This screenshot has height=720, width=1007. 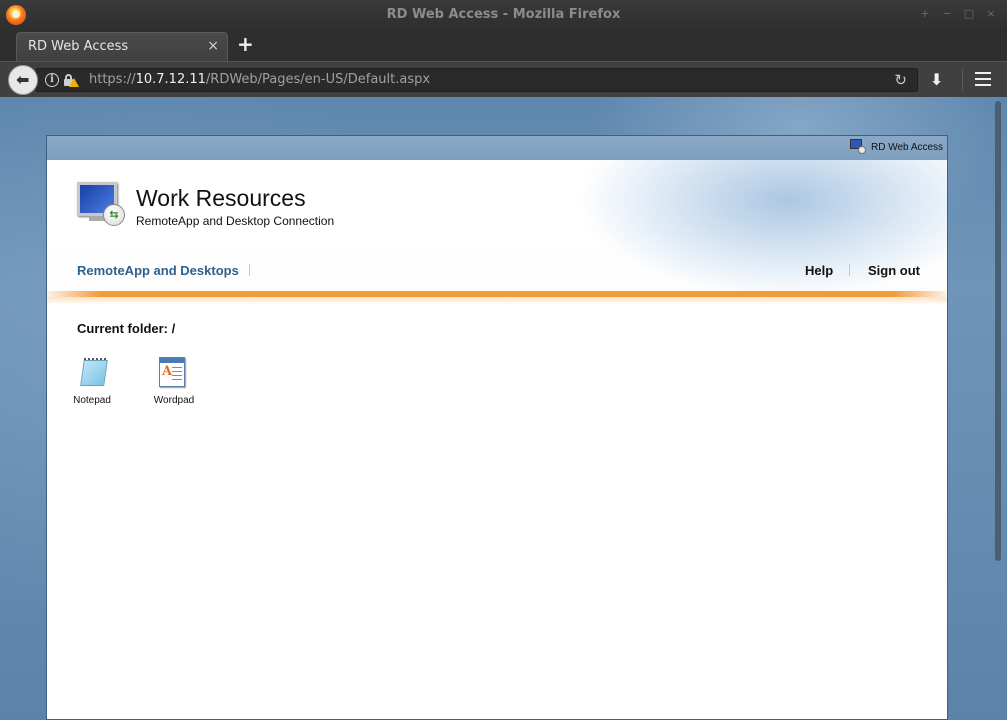 I want to click on orange-glow, so click(x=497, y=301).